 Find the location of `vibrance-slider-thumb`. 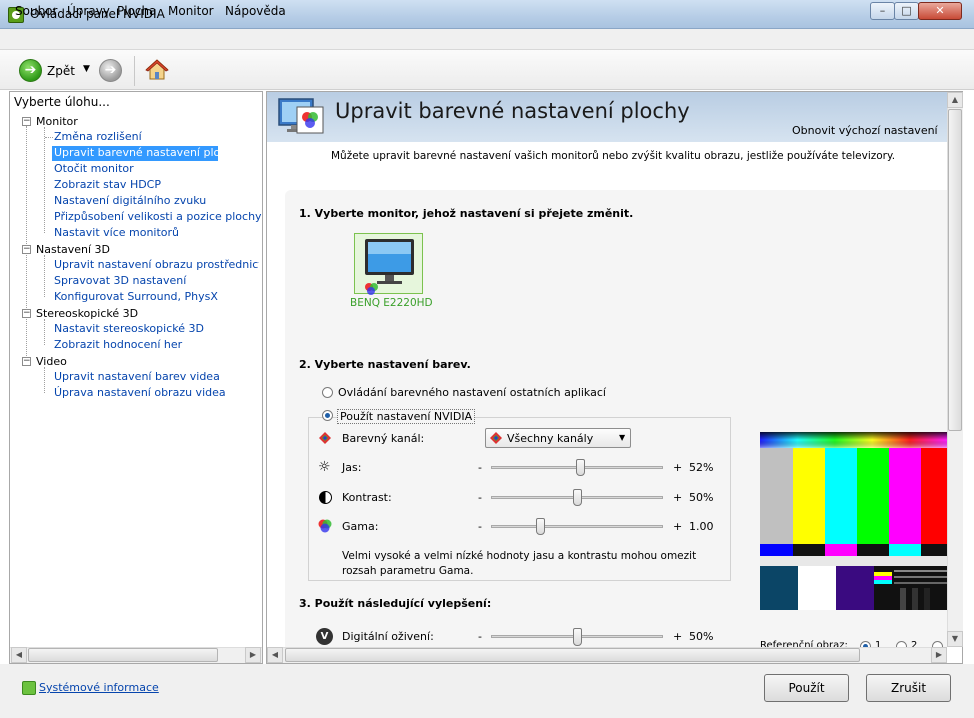

vibrance-slider-thumb is located at coordinates (577, 637).